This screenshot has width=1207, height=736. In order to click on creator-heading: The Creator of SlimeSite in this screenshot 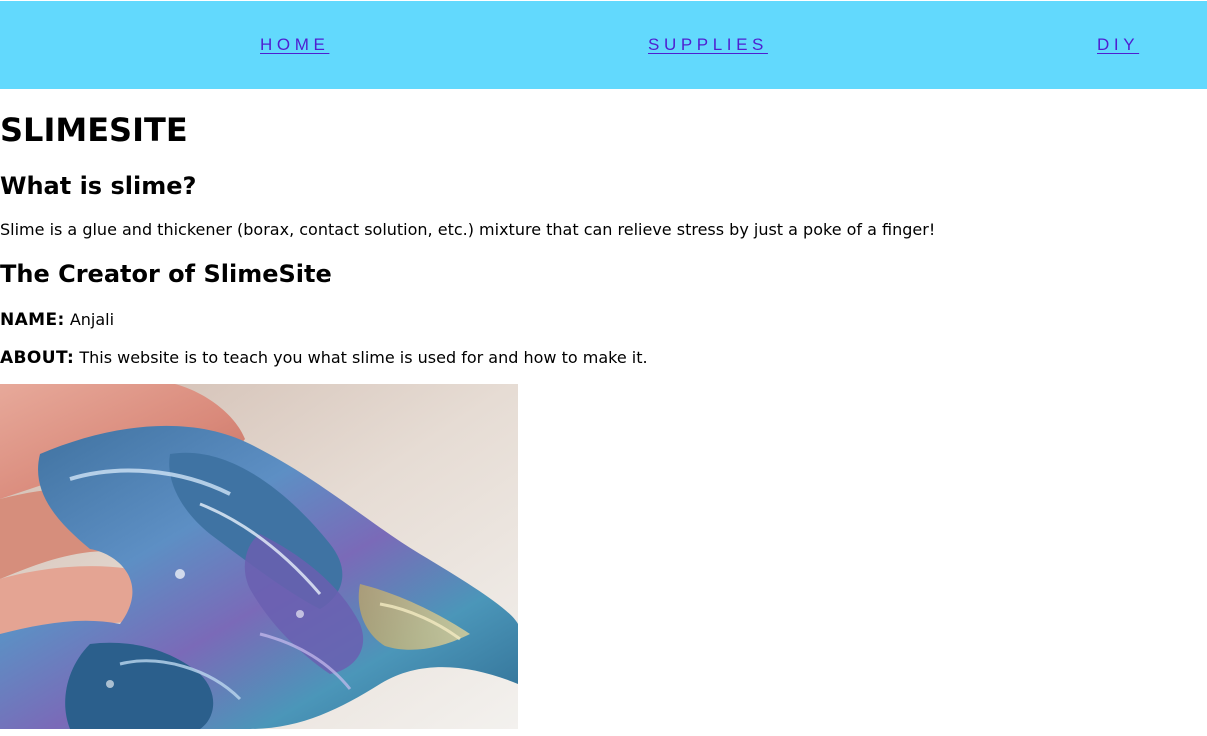, I will do `click(166, 274)`.